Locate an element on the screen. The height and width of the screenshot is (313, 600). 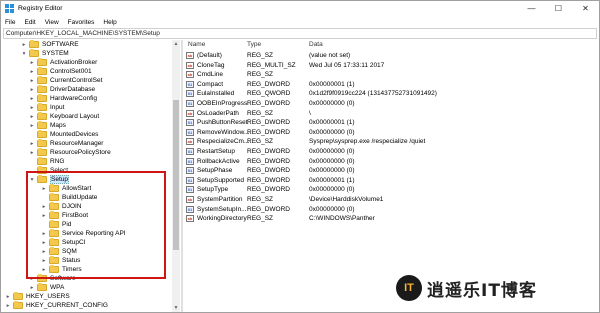
tree-item: ▸ WPA is located at coordinates (46, 287).